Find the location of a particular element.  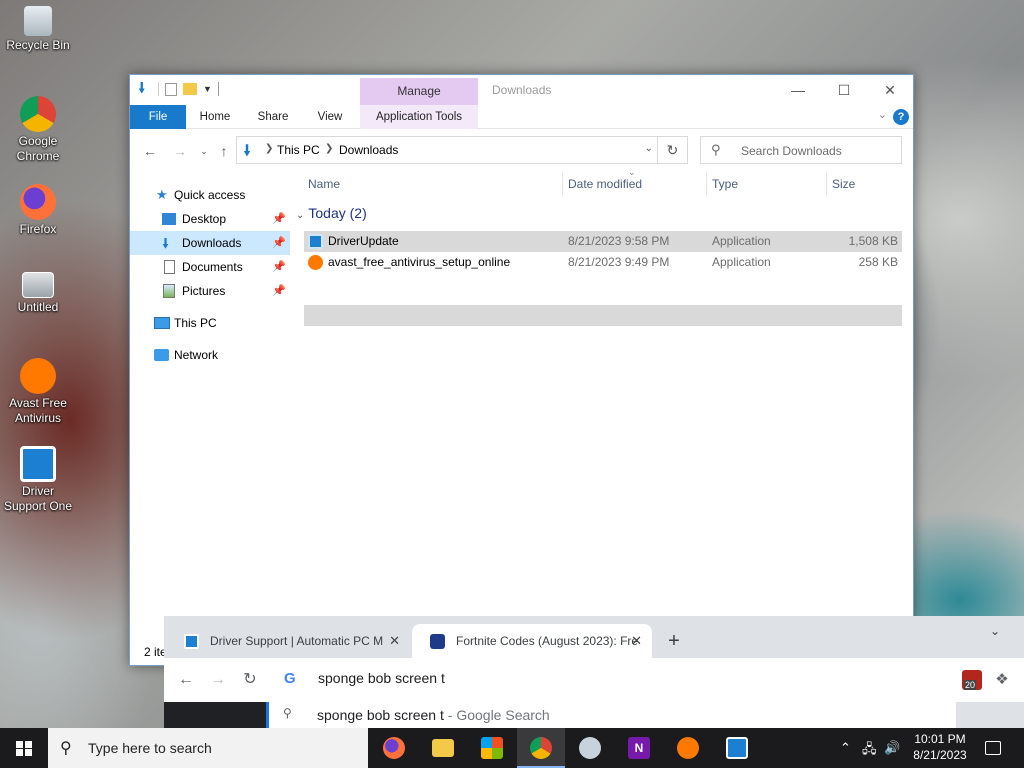

desktop-icon-recycle-bin: Recycle Bin is located at coordinates (38, 29).